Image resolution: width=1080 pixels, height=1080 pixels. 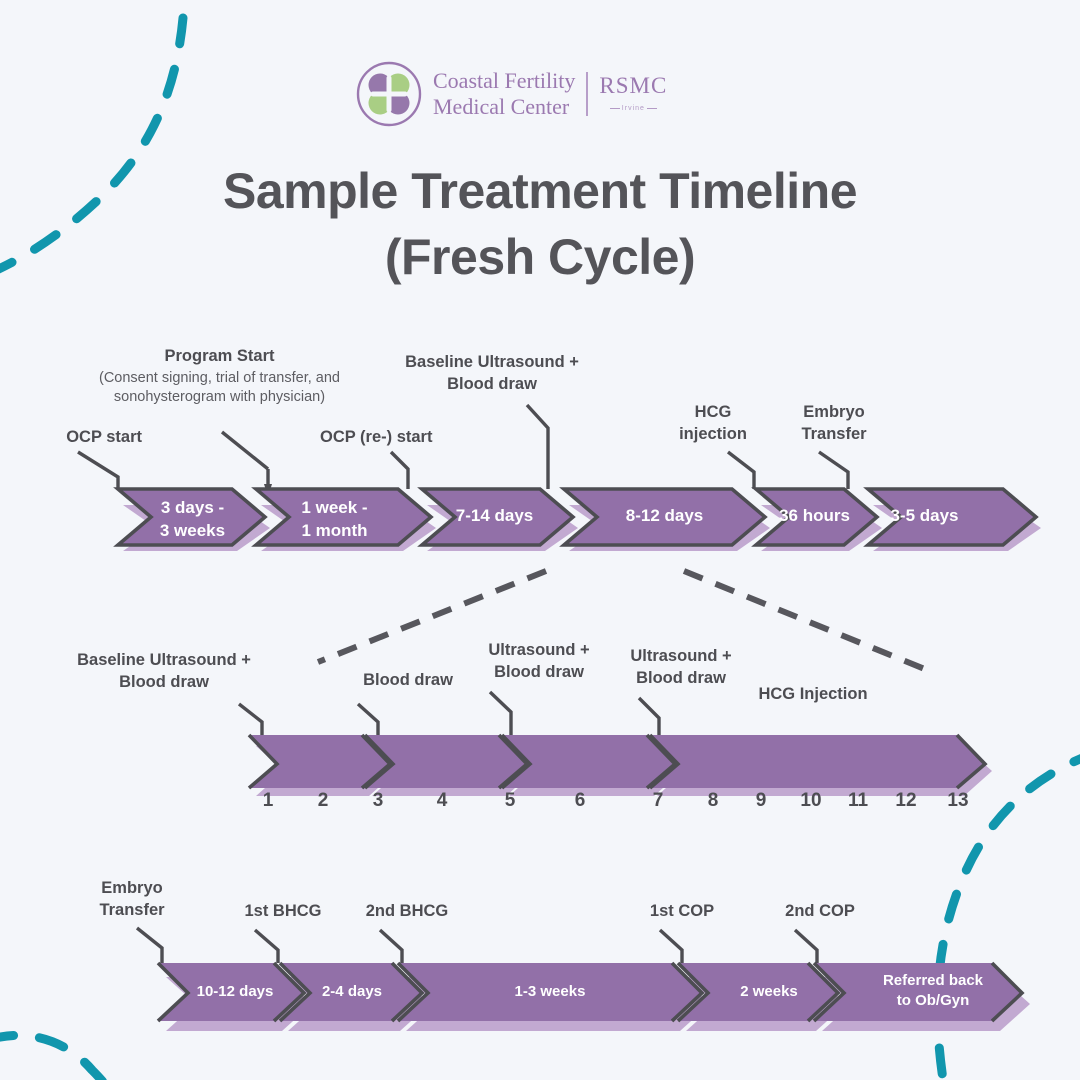 What do you see at coordinates (235, 991) in the screenshot?
I see `row3-segment-text-1: 10-12 days` at bounding box center [235, 991].